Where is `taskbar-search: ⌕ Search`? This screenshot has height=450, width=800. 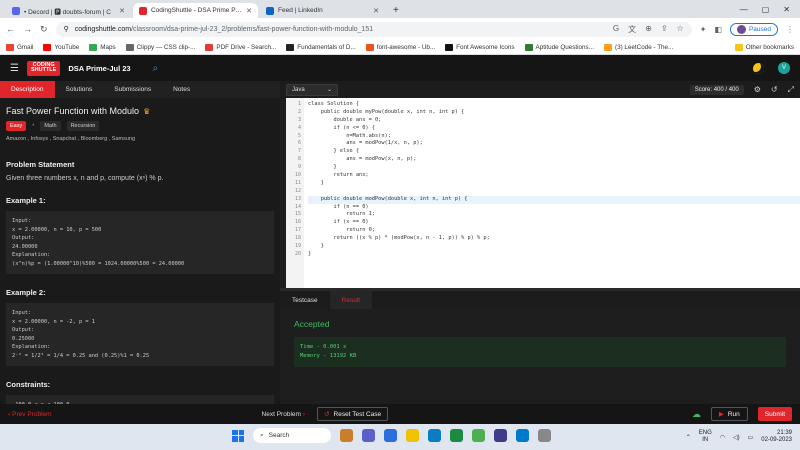 taskbar-search: ⌕ Search is located at coordinates (292, 435).